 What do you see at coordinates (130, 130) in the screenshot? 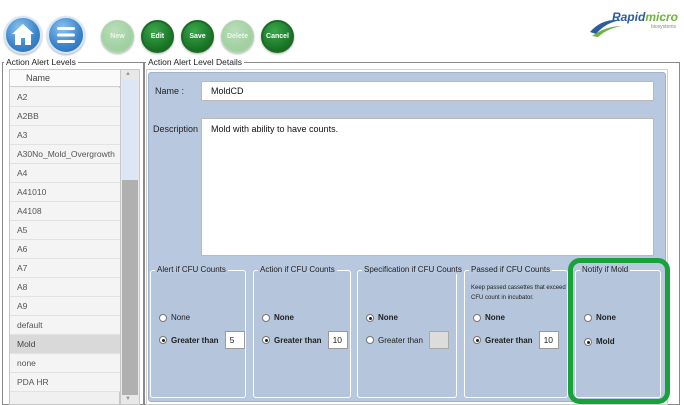
I see `scrollbar-track-highlight` at bounding box center [130, 130].